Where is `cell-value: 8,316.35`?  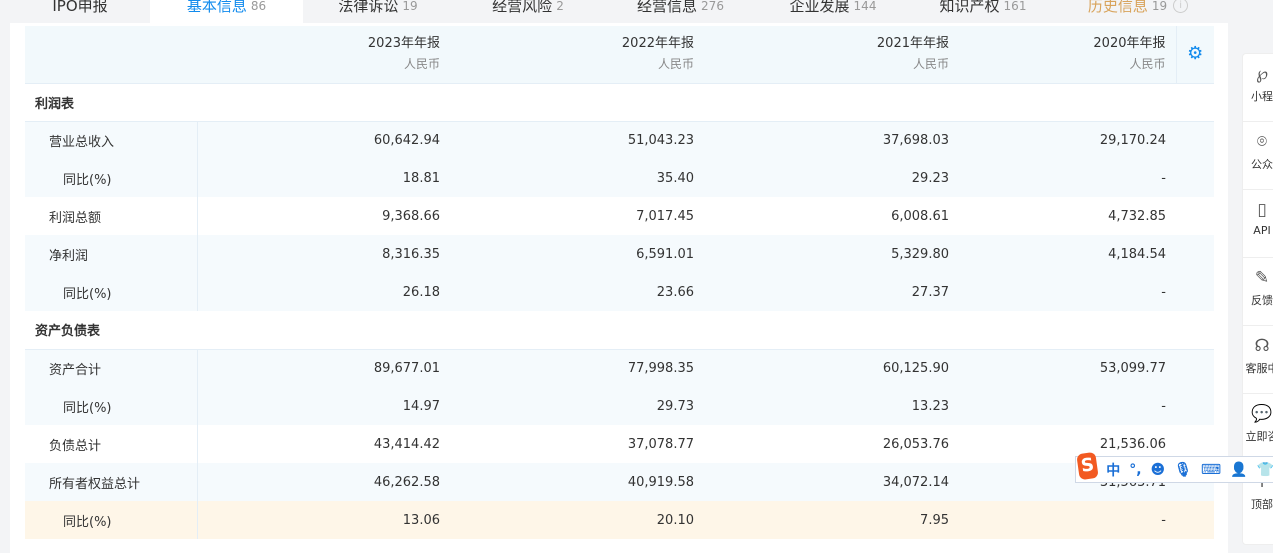 cell-value: 8,316.35 is located at coordinates (323, 254).